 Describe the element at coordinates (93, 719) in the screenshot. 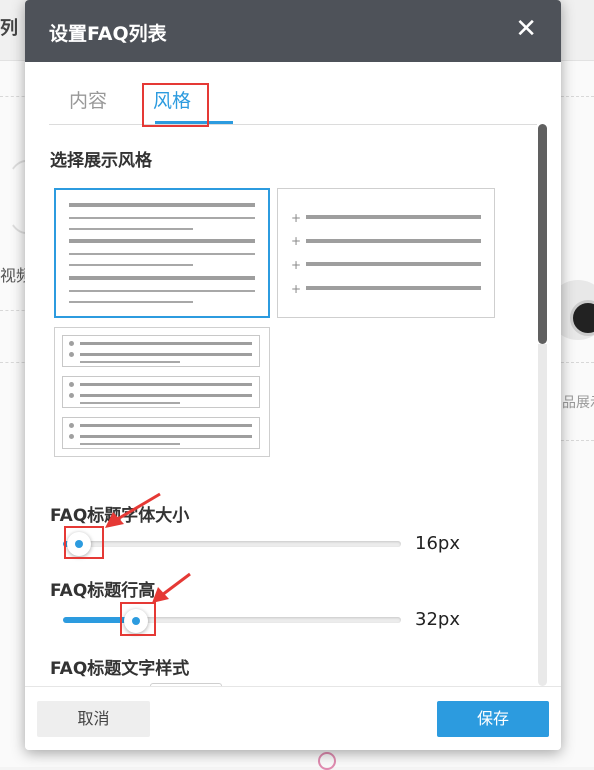

I see `cancel-button: 取消` at that location.